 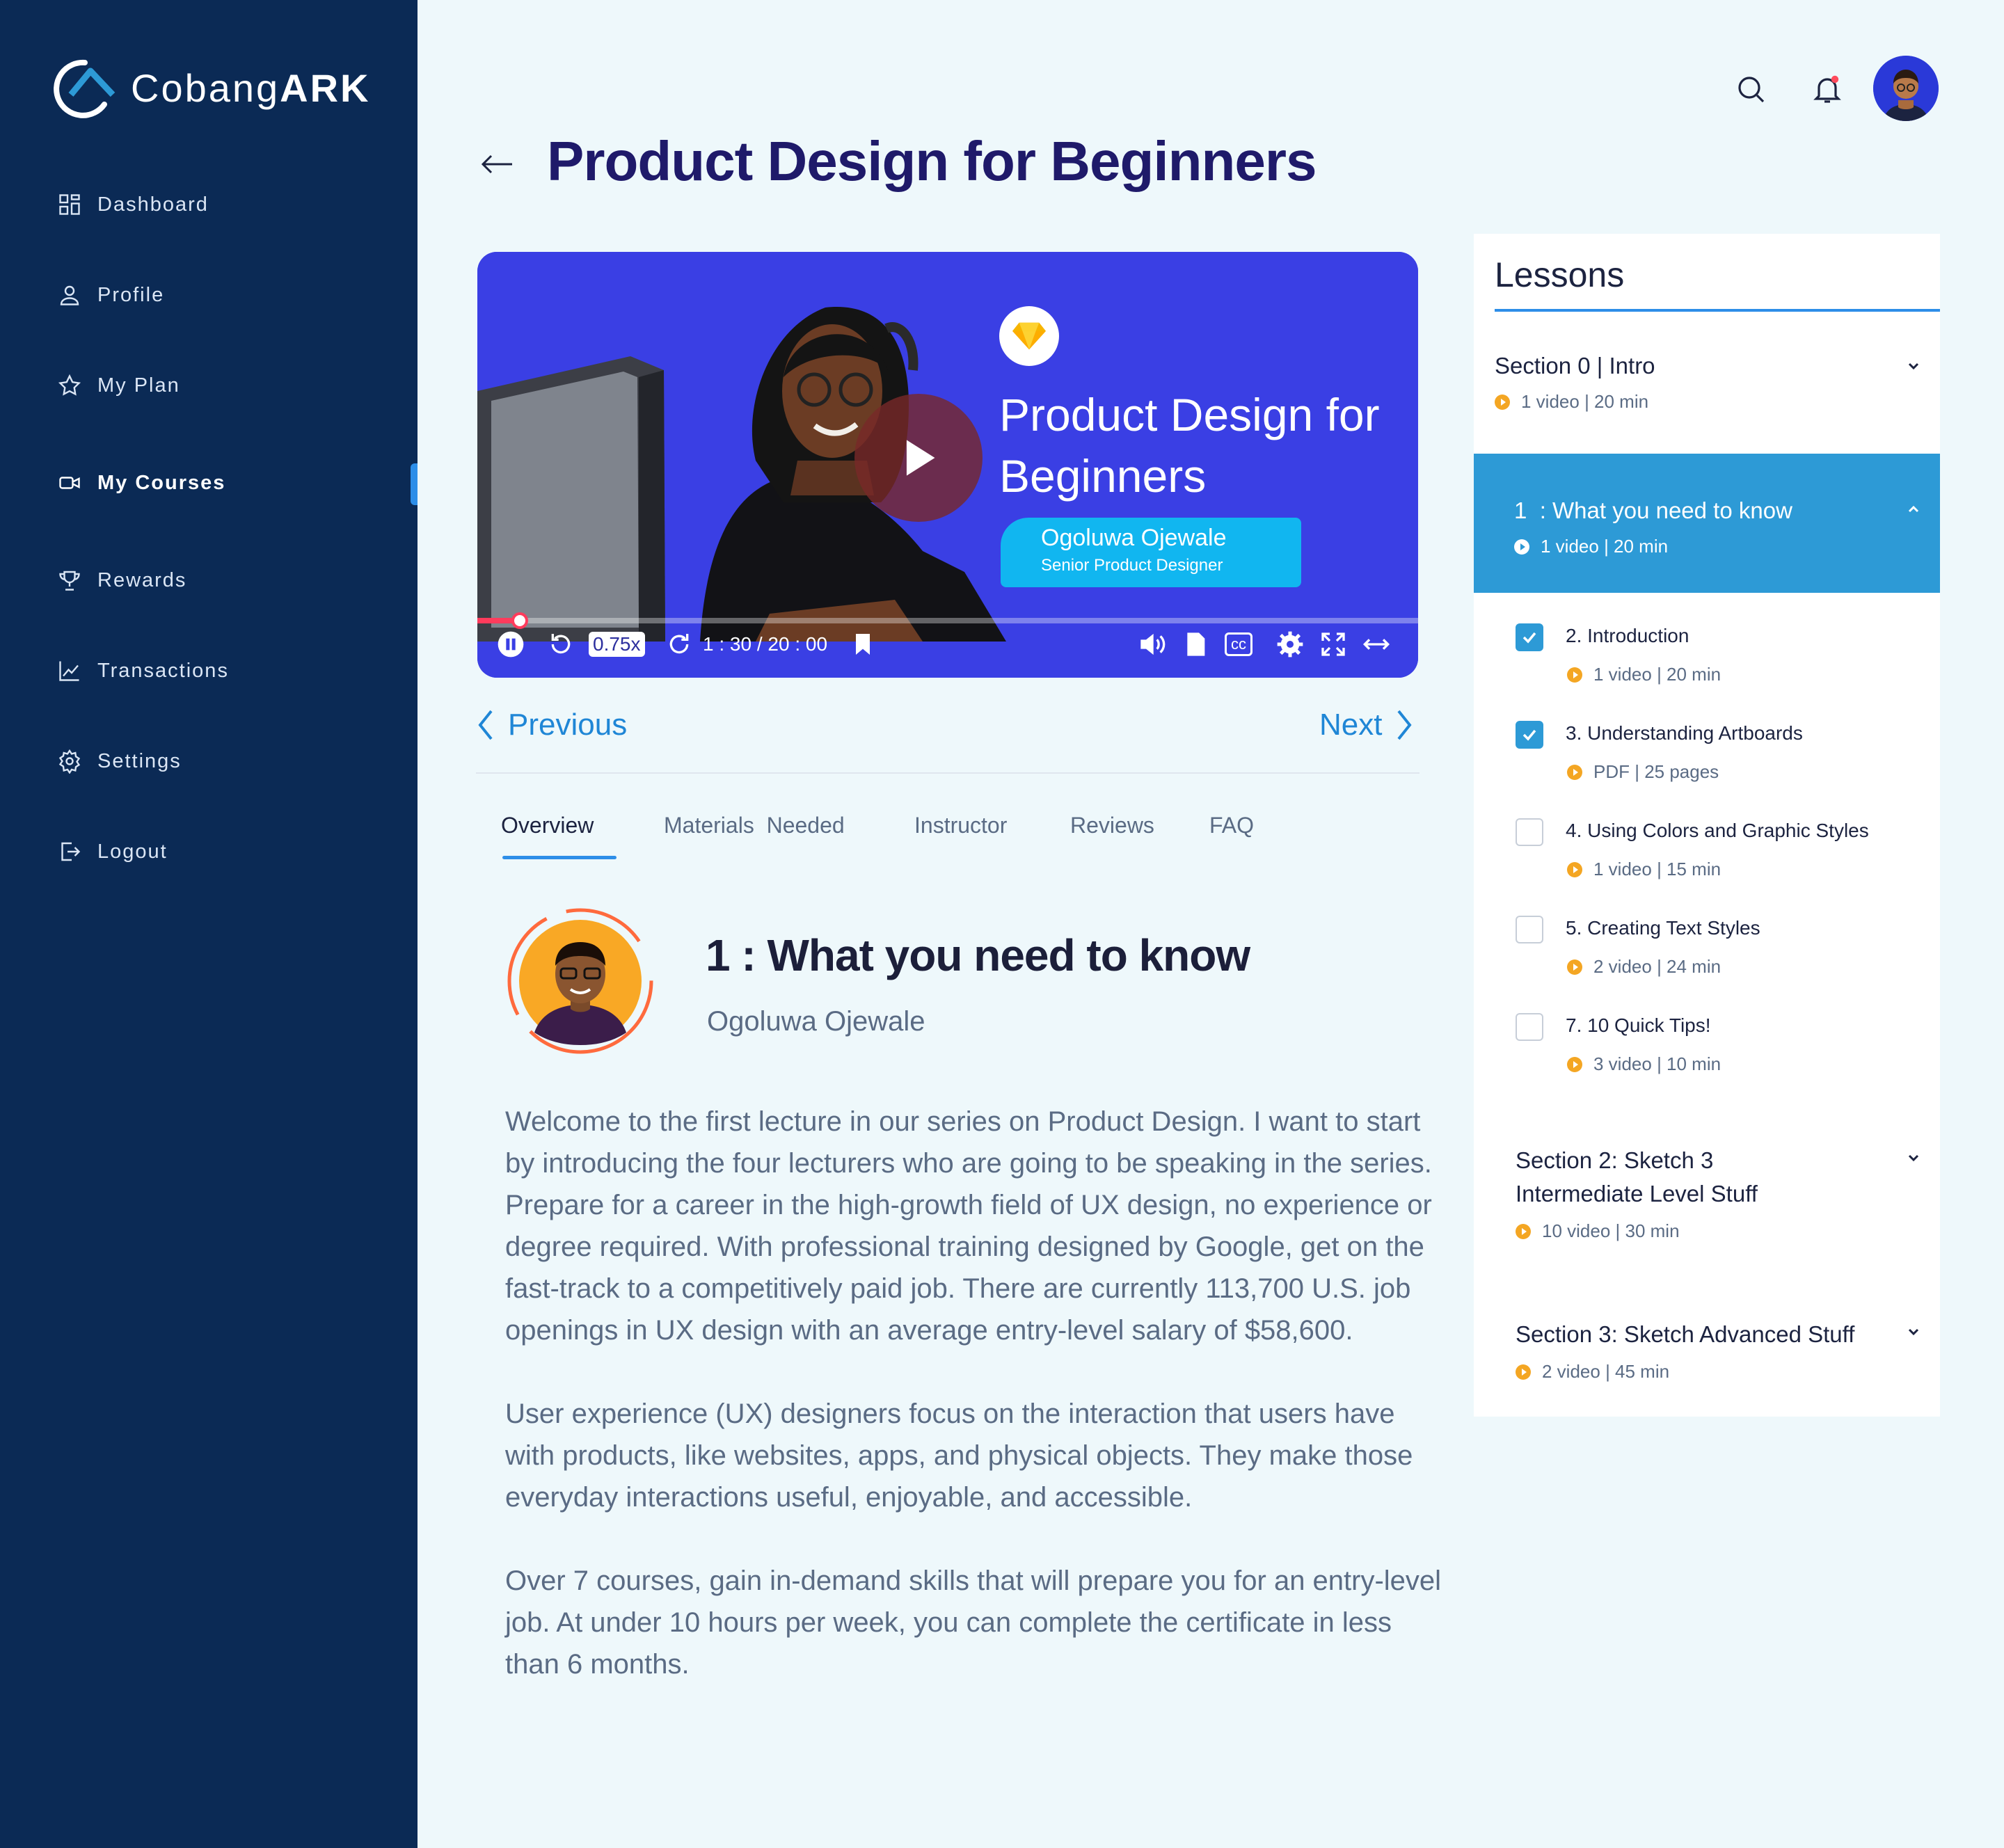 I want to click on video-controls: 0.75x 1 : 30 / 20 : 00 cc, so click(x=947, y=653).